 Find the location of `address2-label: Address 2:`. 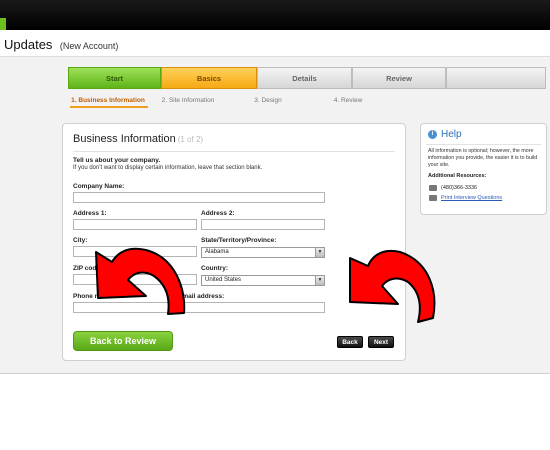

address2-label: Address 2: is located at coordinates (218, 213).